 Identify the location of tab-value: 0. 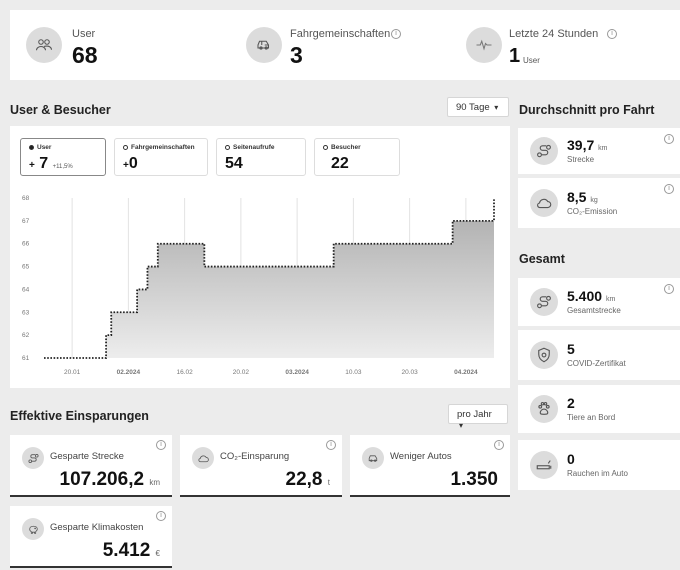
(133, 163).